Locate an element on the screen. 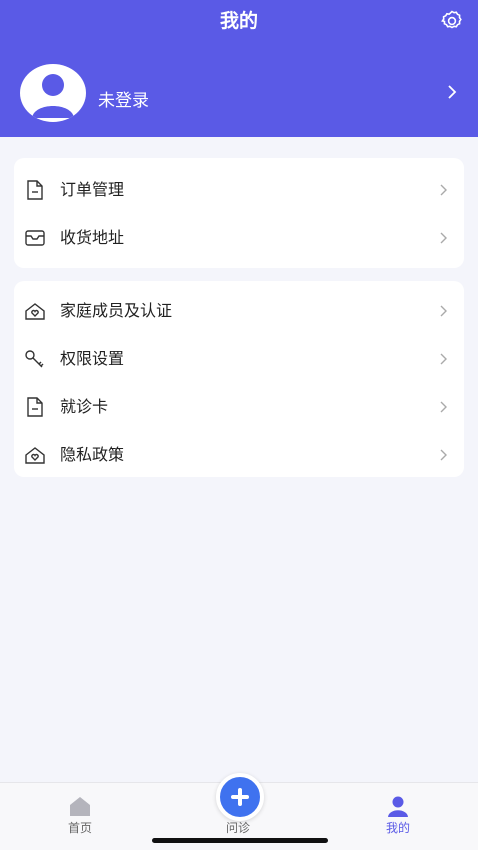 The height and width of the screenshot is (850, 478). tab-label: 问诊 is located at coordinates (237, 828).